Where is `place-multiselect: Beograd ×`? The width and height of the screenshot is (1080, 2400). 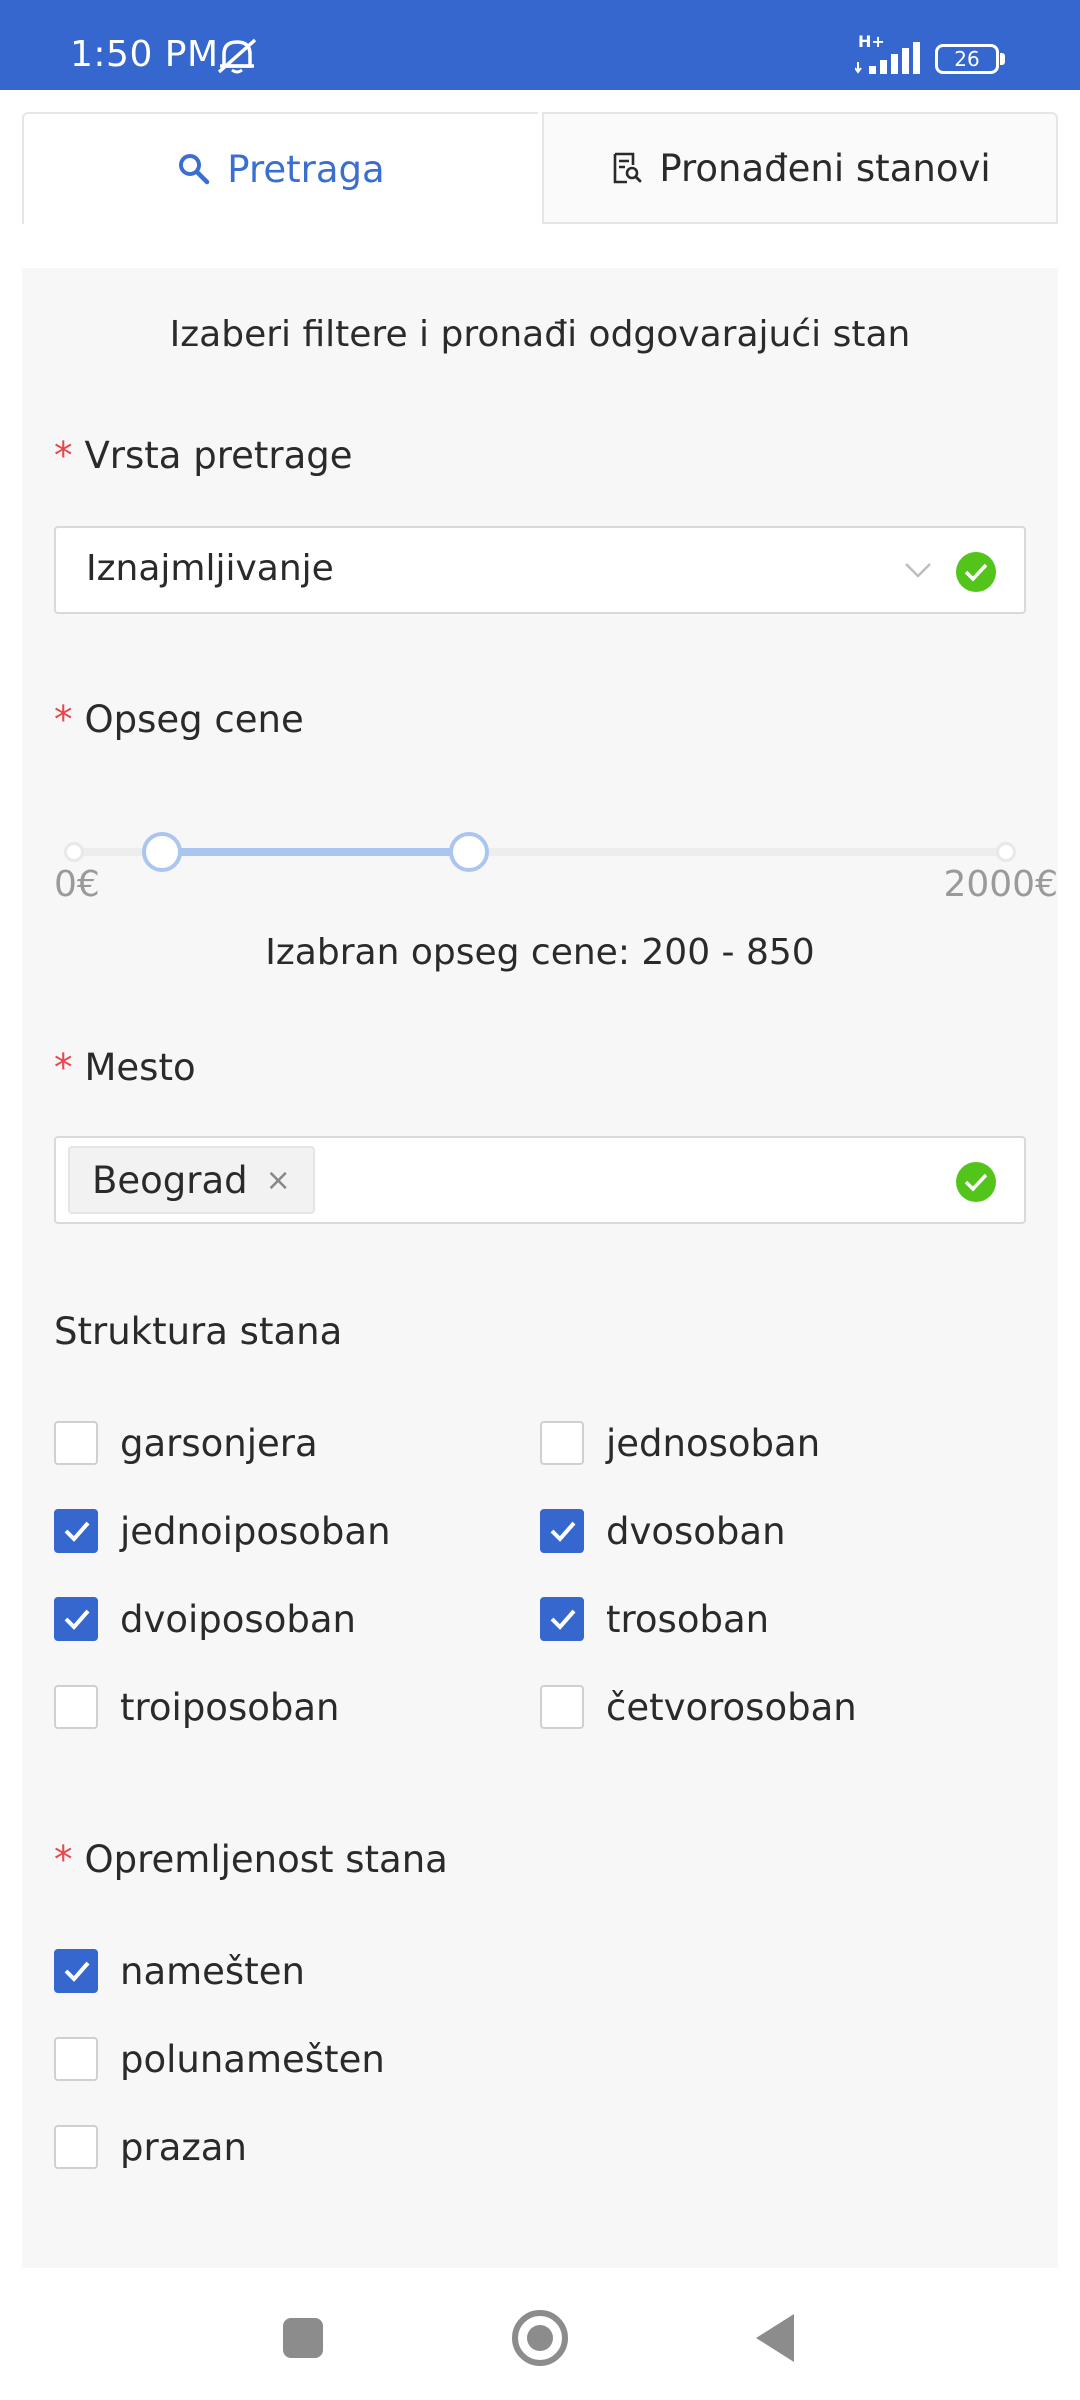 place-multiselect: Beograd × is located at coordinates (540, 1180).